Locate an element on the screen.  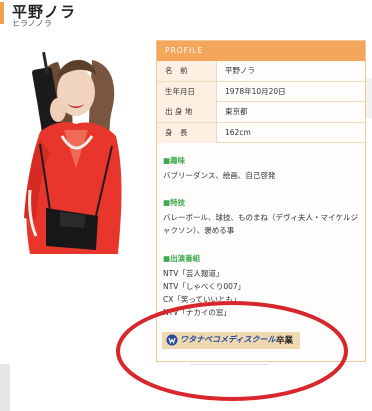
info-row-height: 身 長 162cm is located at coordinates (261, 132).